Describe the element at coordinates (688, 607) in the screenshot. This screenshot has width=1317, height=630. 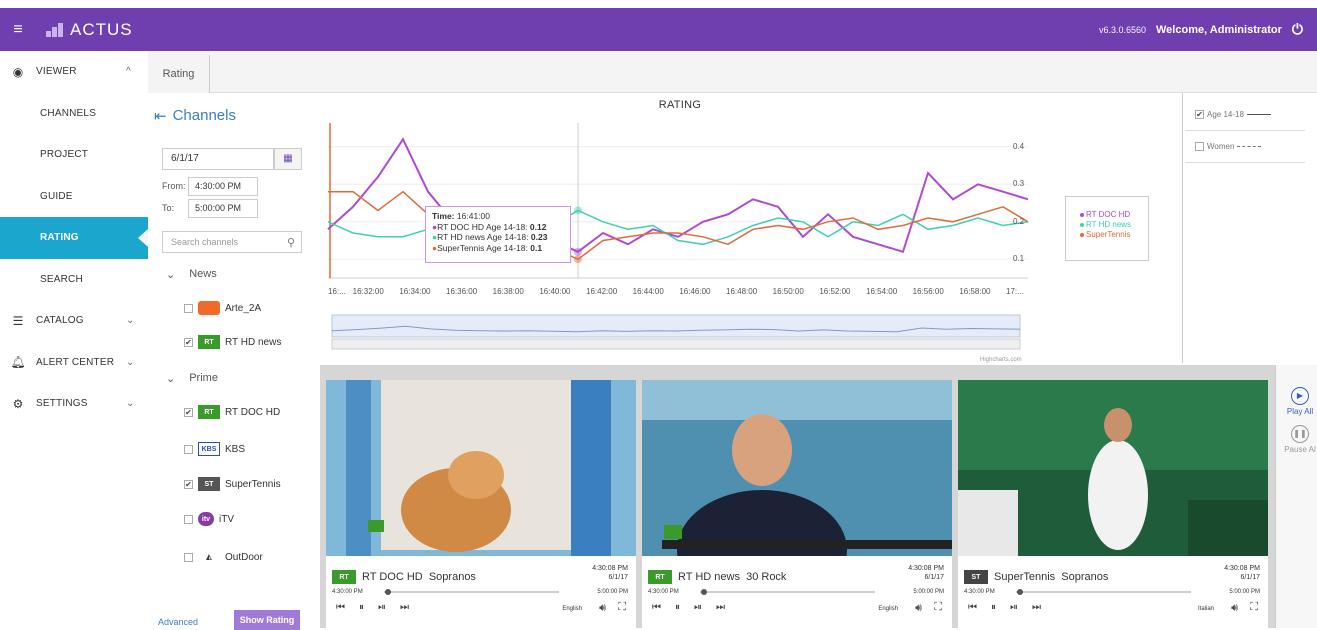
I see `video-controls: ⏮ ⏸ ⏯ ⏭` at that location.